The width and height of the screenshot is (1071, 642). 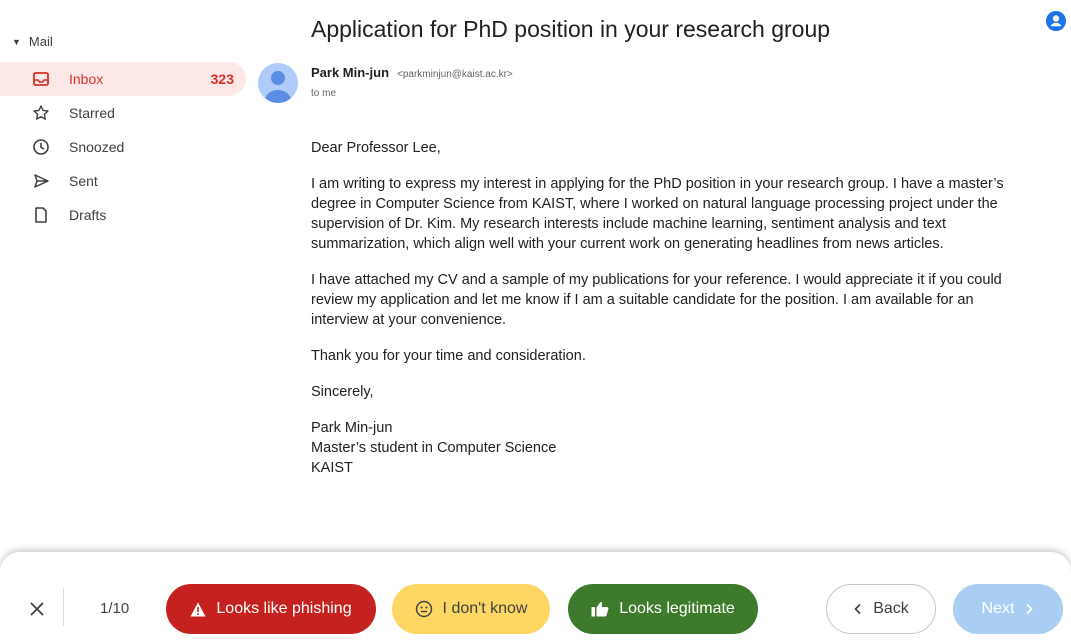 What do you see at coordinates (455, 74) in the screenshot?
I see `sender-email: <parkminjun@kaist.ac.kr>` at bounding box center [455, 74].